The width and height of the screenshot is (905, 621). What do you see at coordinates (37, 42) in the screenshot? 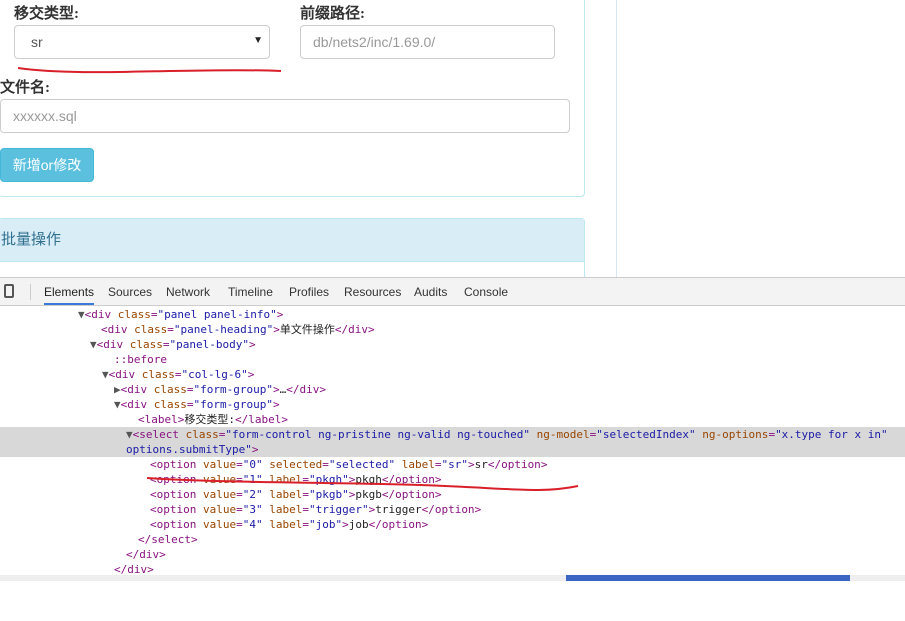
I see `submit-type-value: sr` at bounding box center [37, 42].